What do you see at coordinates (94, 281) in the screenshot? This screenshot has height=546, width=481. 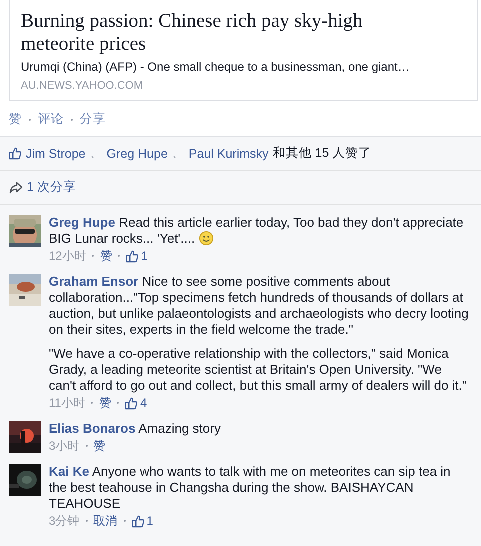 I see `author-name: Graham Ensor` at bounding box center [94, 281].